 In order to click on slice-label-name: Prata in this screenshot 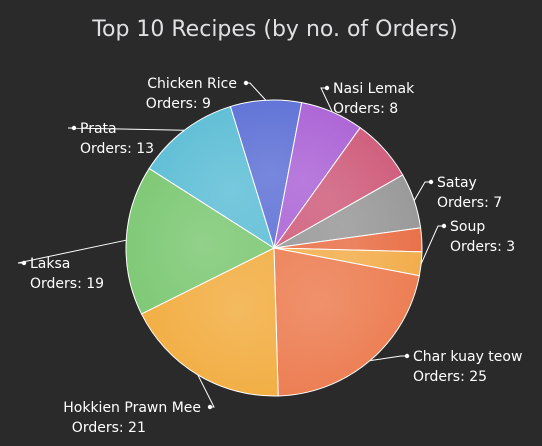, I will do `click(98, 129)`.